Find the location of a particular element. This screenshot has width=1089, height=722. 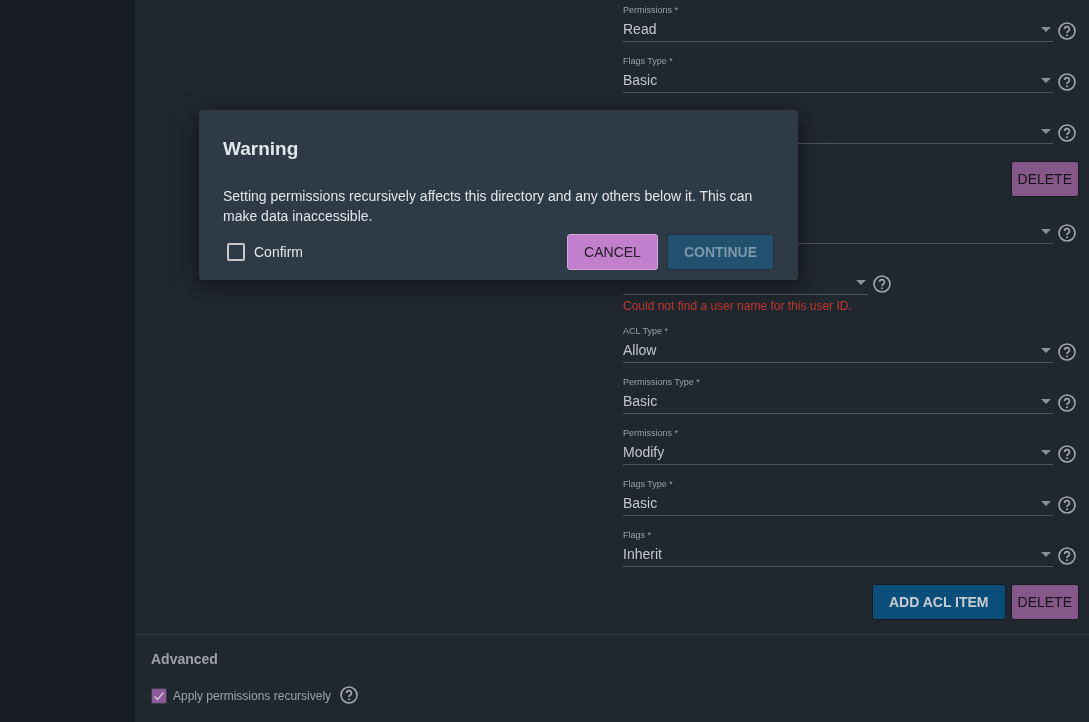

field-label: Permissions Type * is located at coordinates (661, 382).